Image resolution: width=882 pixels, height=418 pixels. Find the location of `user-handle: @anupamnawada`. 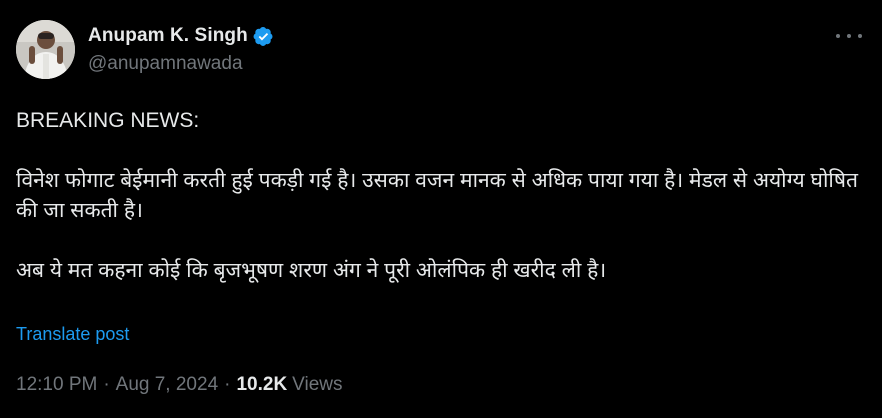

user-handle: @anupamnawada is located at coordinates (181, 64).